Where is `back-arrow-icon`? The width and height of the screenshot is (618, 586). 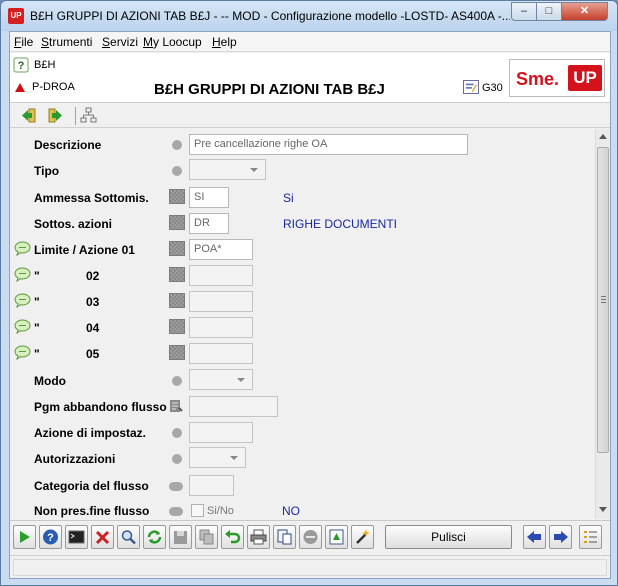
back-arrow-icon is located at coordinates (28, 115).